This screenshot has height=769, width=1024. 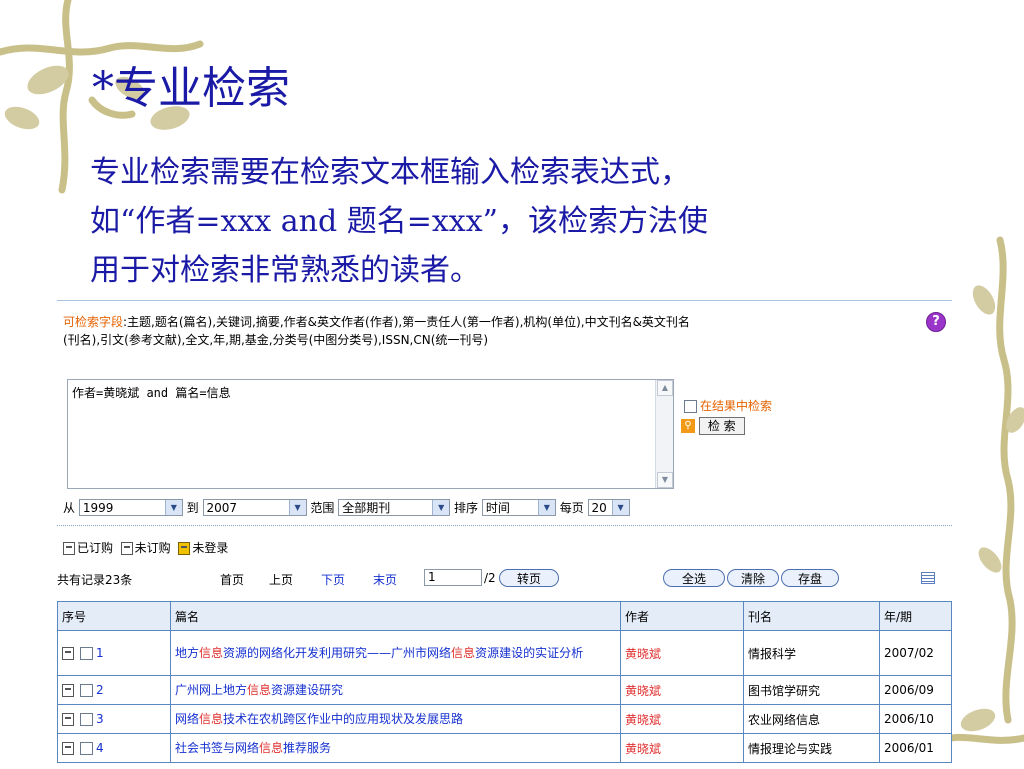 What do you see at coordinates (211, 690) in the screenshot?
I see `title-text: 广州网上地方` at bounding box center [211, 690].